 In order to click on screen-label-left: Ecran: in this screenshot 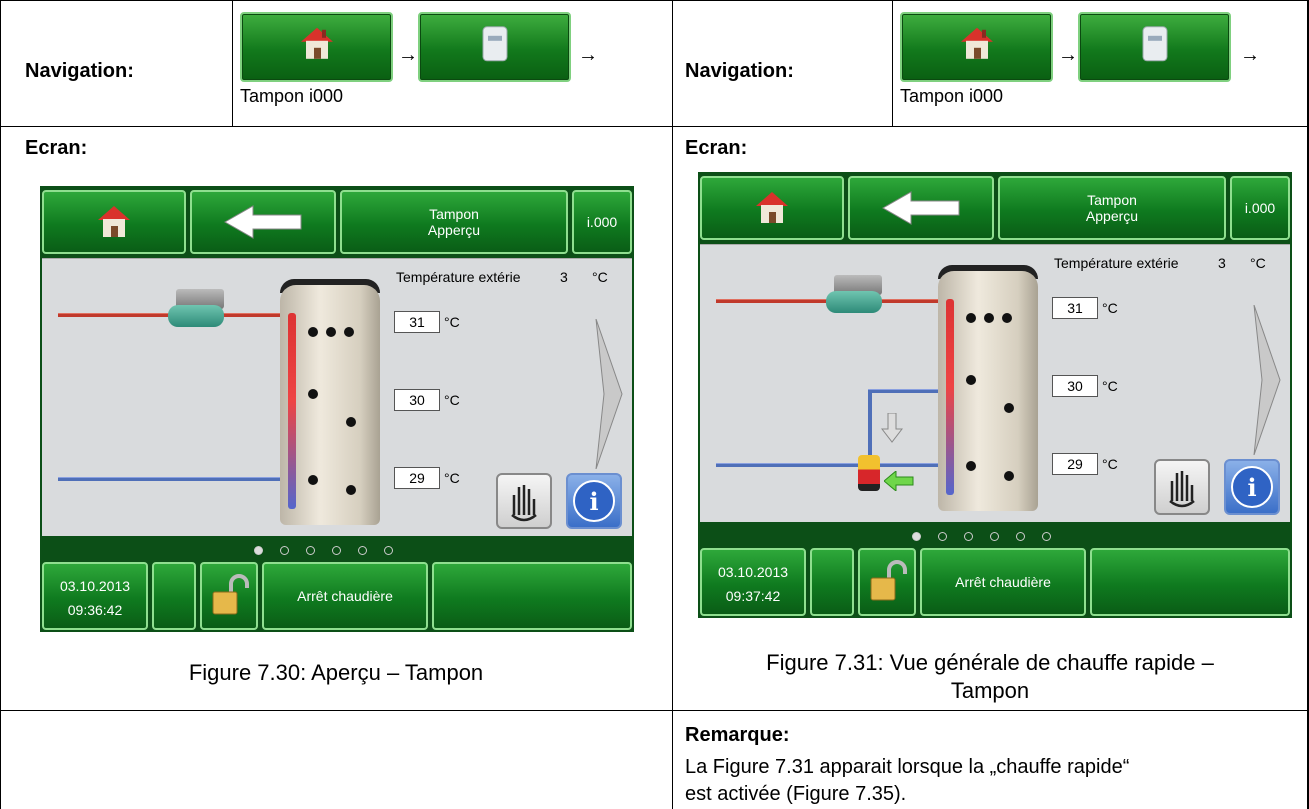, I will do `click(56, 148)`.